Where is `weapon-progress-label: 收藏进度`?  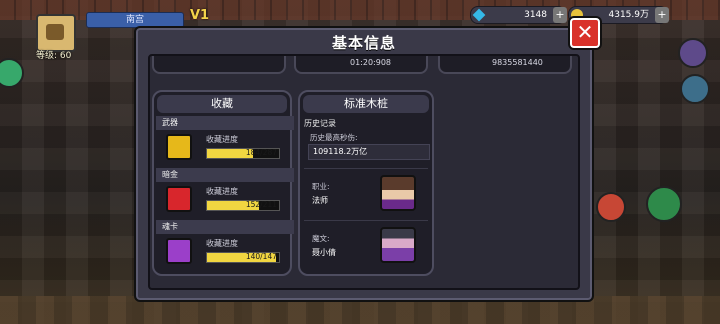 weapon-progress-label: 收藏进度 is located at coordinates (222, 139).